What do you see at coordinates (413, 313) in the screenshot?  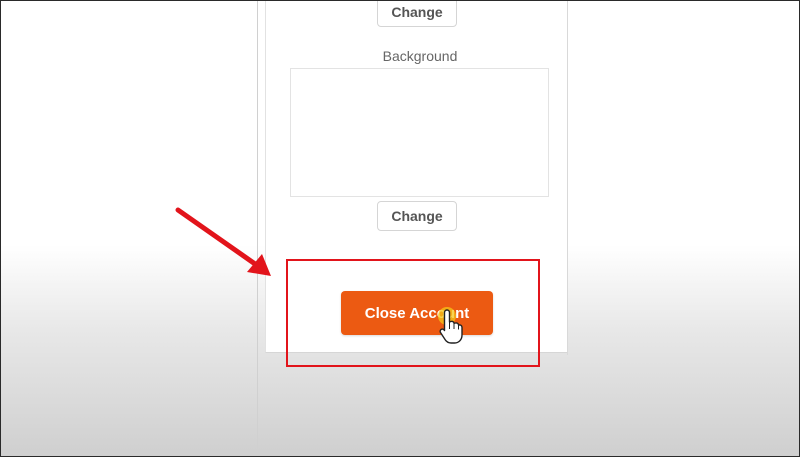 I see `highlight-box` at bounding box center [413, 313].